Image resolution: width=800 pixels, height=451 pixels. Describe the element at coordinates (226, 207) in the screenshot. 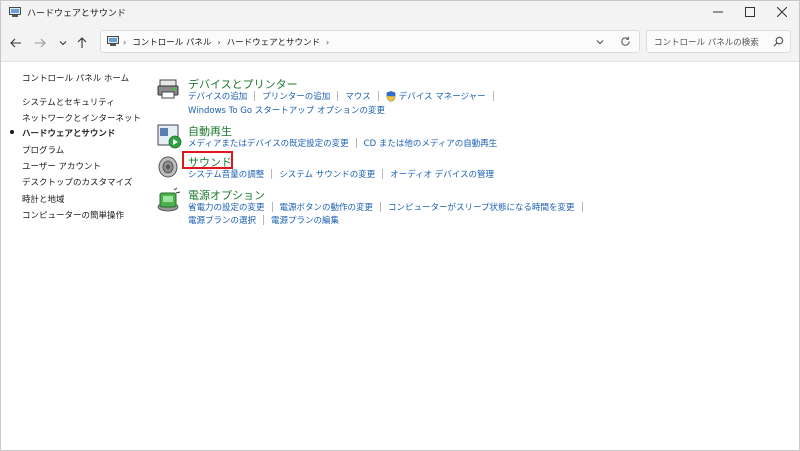

I see `change-power-saving-settings-link: 省電力の設定の変更` at that location.